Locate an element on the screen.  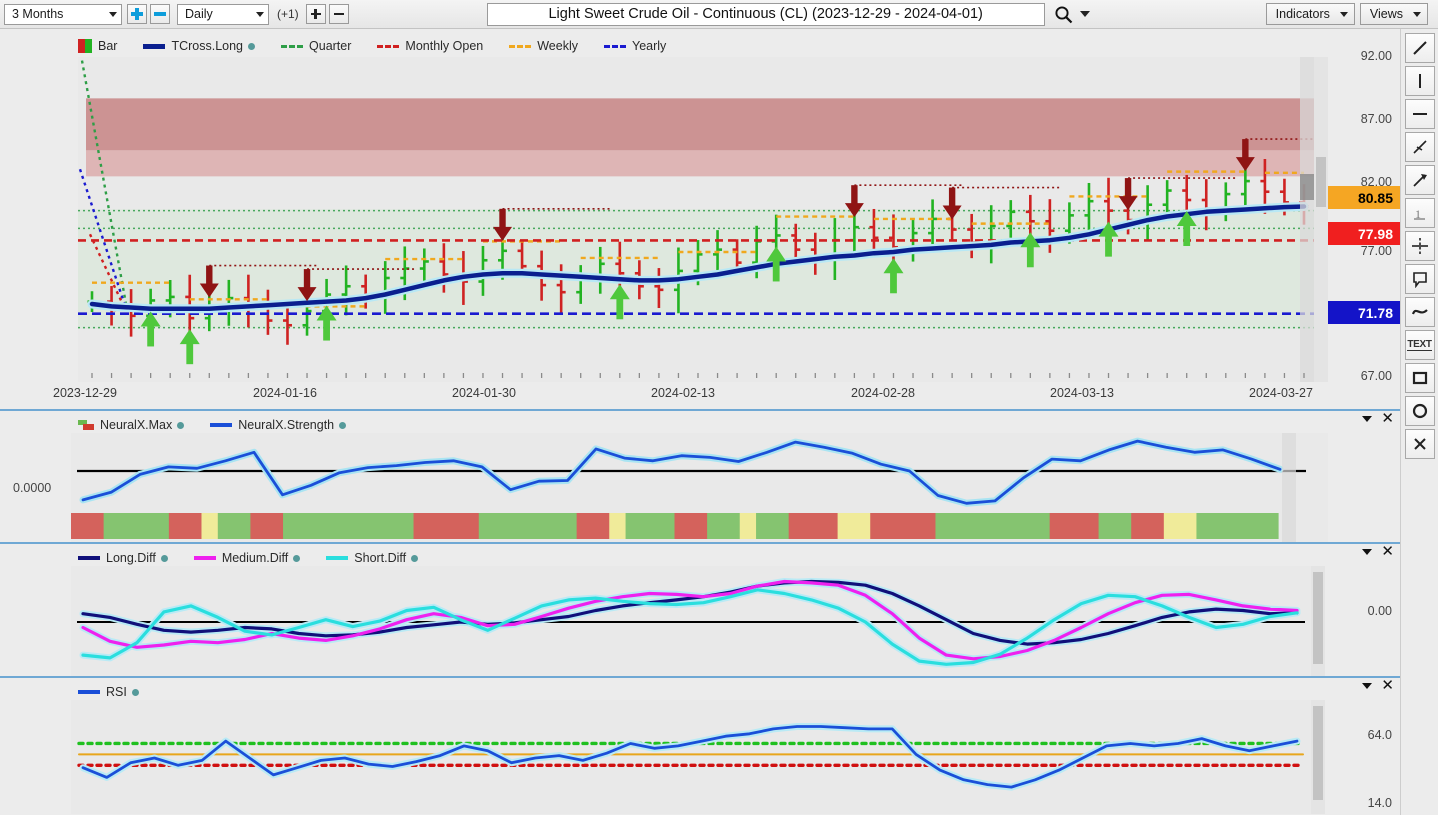
neuralx-legend: NeuralX.Max NeuralX.Strength is located at coordinates (225, 425).